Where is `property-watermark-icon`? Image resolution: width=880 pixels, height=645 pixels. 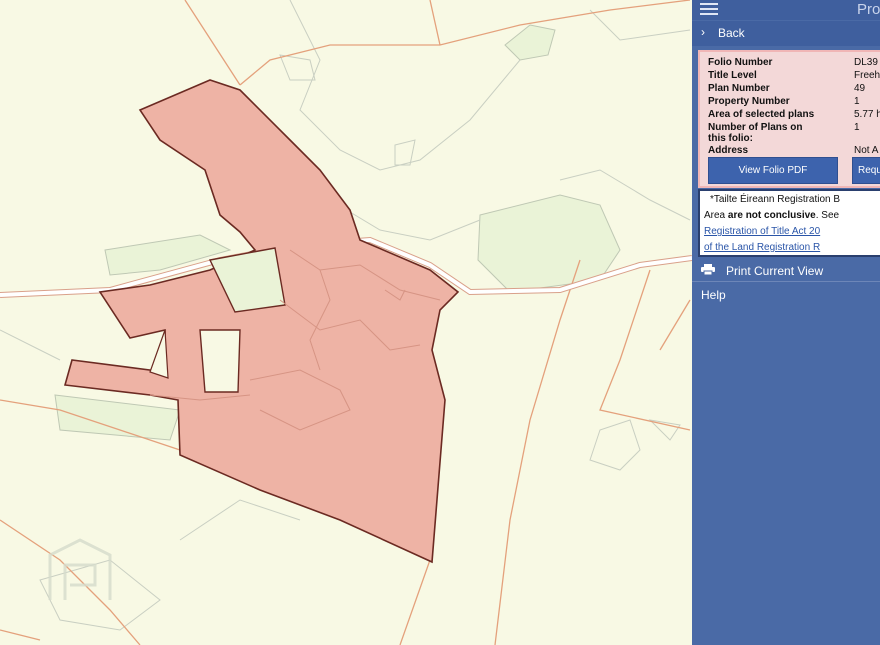 property-watermark-icon is located at coordinates (80, 569).